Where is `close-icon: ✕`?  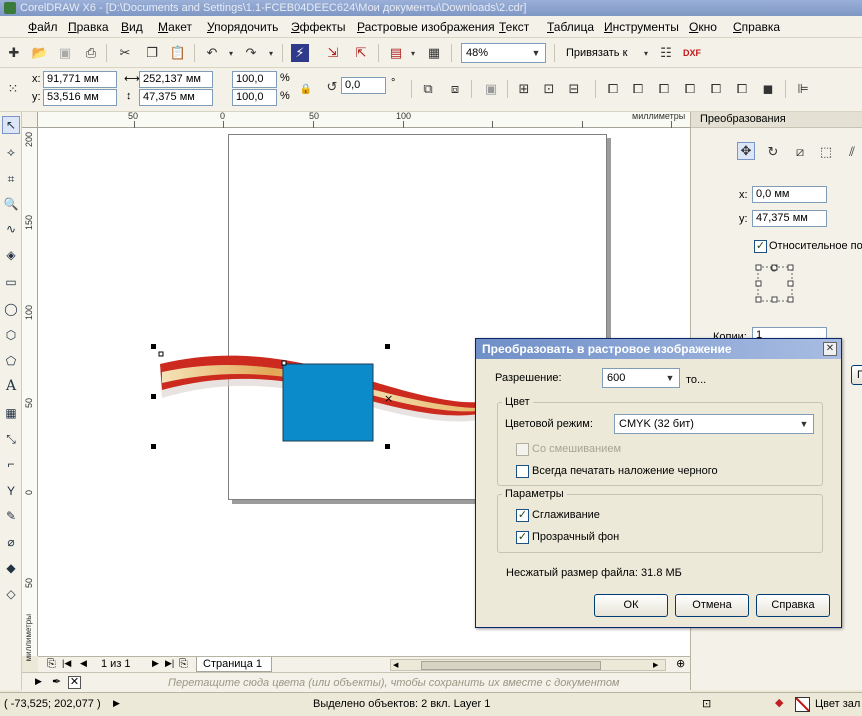
close-icon: ✕ is located at coordinates (830, 349).